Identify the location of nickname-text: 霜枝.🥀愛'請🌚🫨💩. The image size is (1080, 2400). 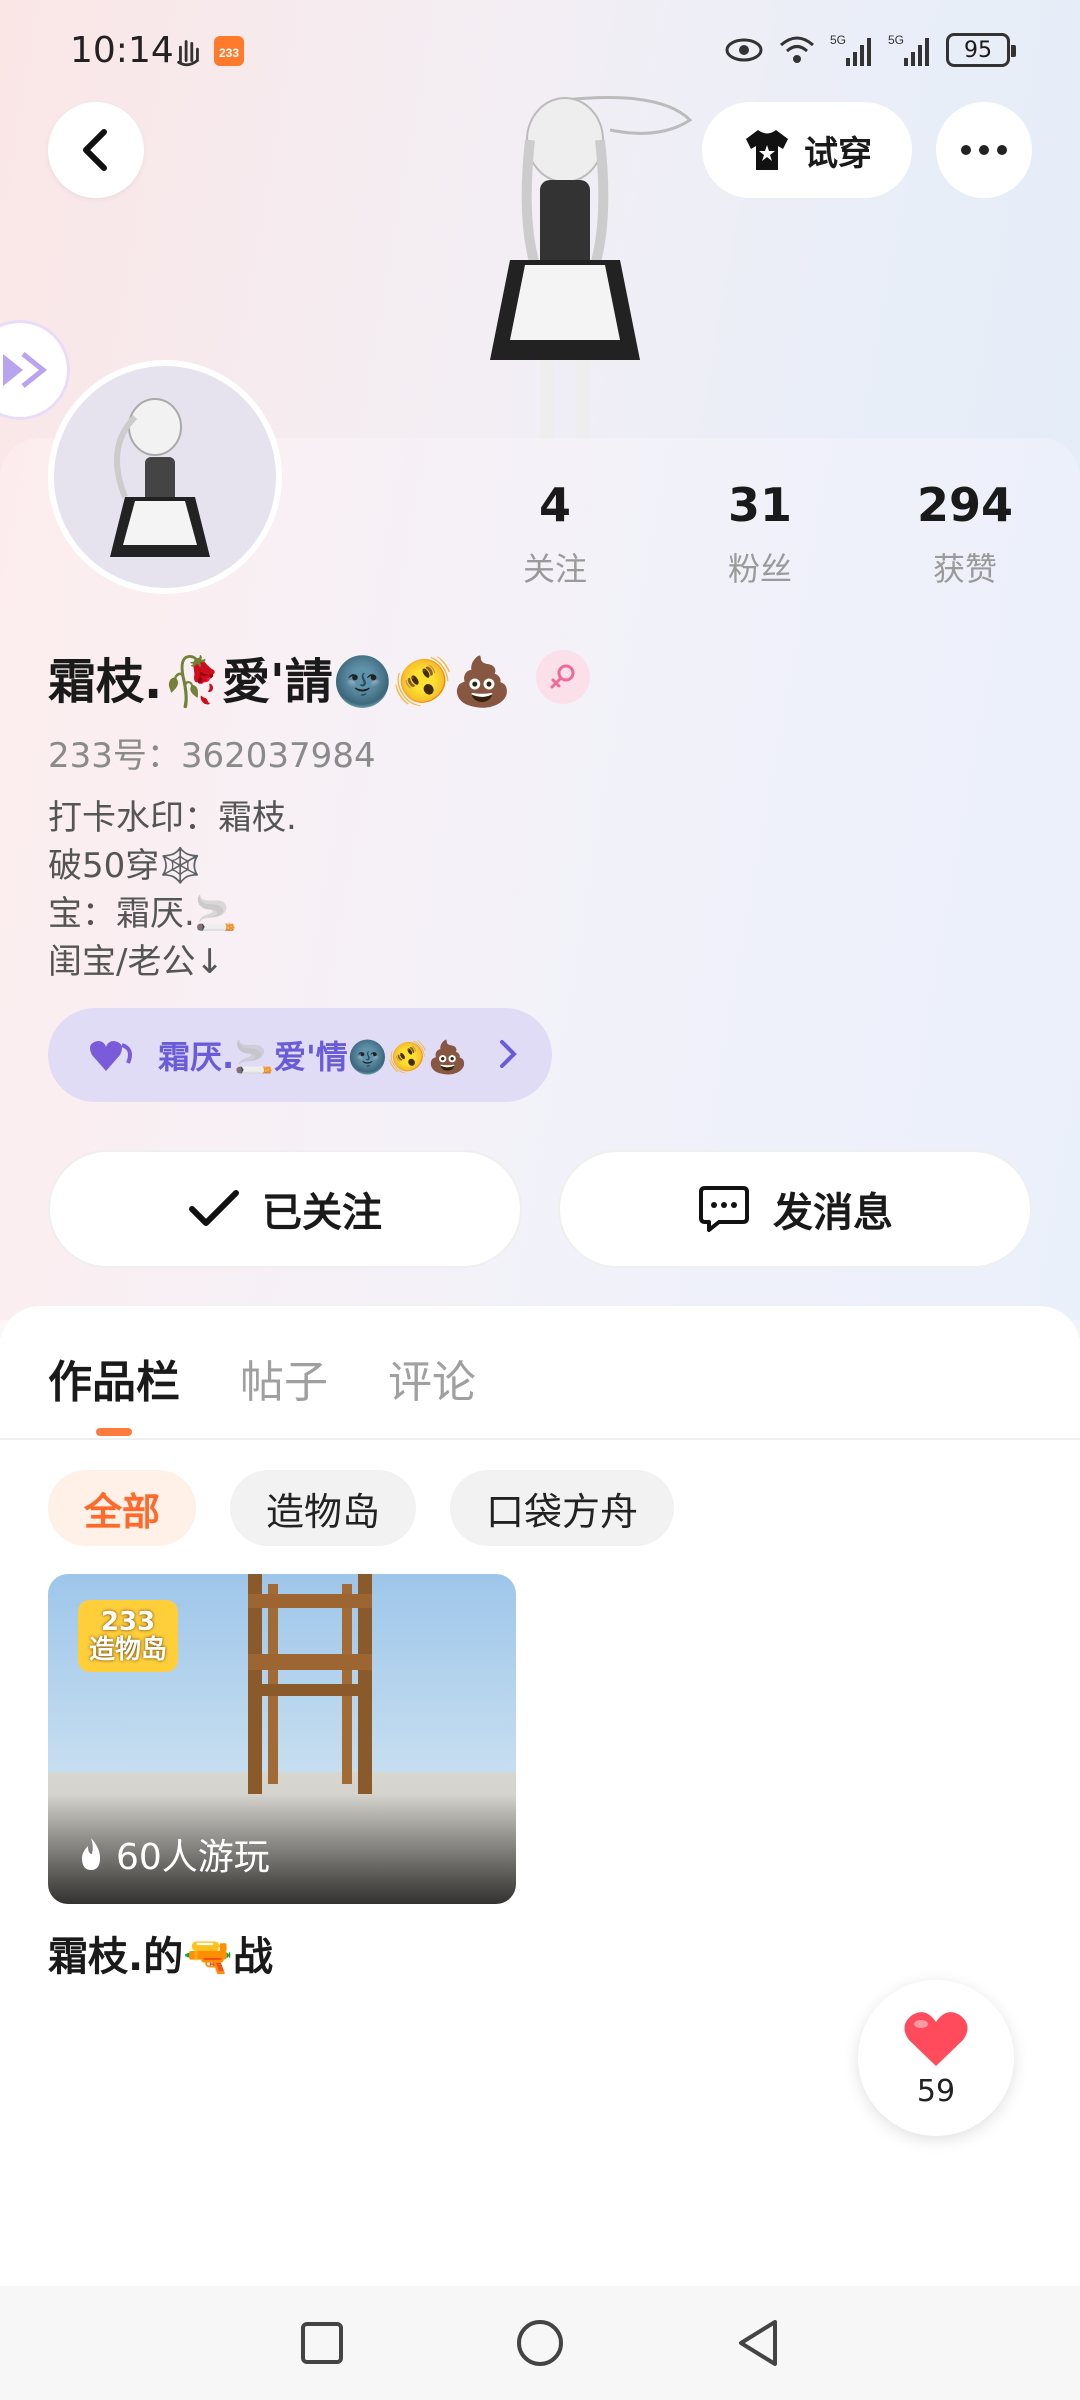
(280, 682).